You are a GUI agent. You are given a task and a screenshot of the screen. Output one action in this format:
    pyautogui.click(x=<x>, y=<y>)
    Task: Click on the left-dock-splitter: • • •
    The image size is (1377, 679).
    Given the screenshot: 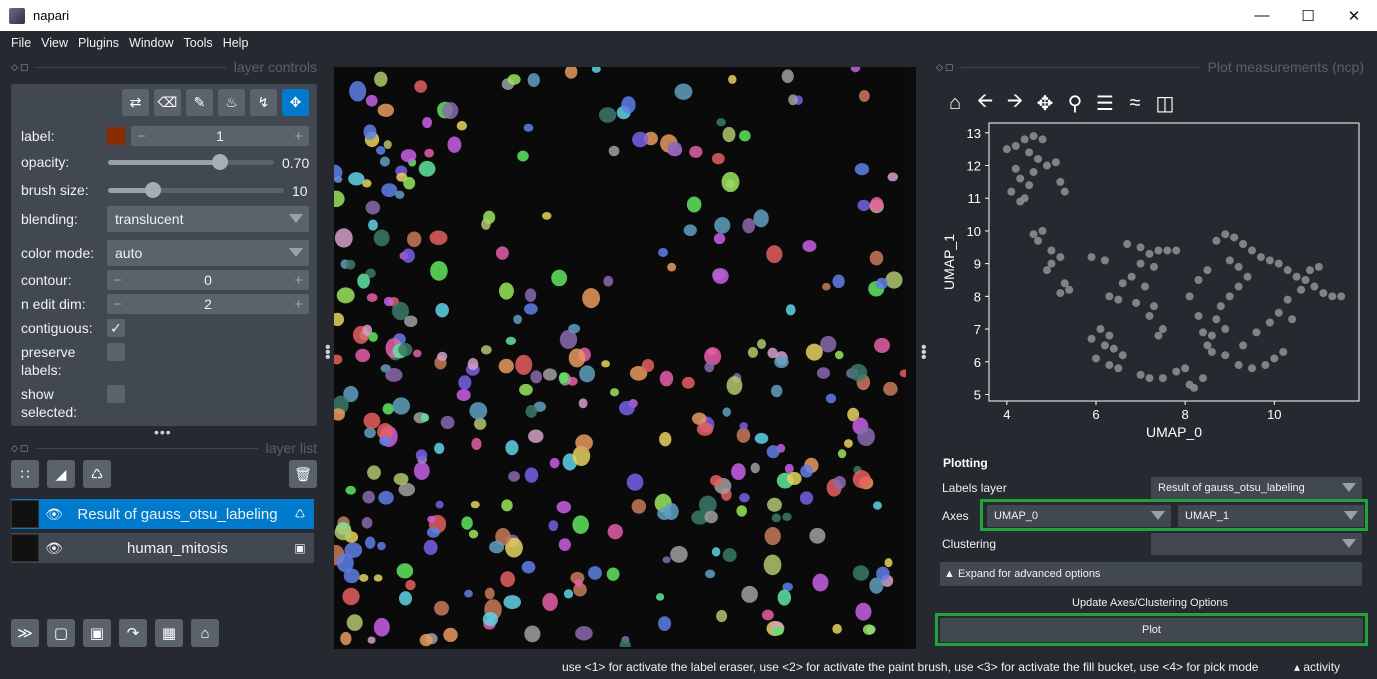 What is the action you would take?
    pyautogui.click(x=328, y=353)
    